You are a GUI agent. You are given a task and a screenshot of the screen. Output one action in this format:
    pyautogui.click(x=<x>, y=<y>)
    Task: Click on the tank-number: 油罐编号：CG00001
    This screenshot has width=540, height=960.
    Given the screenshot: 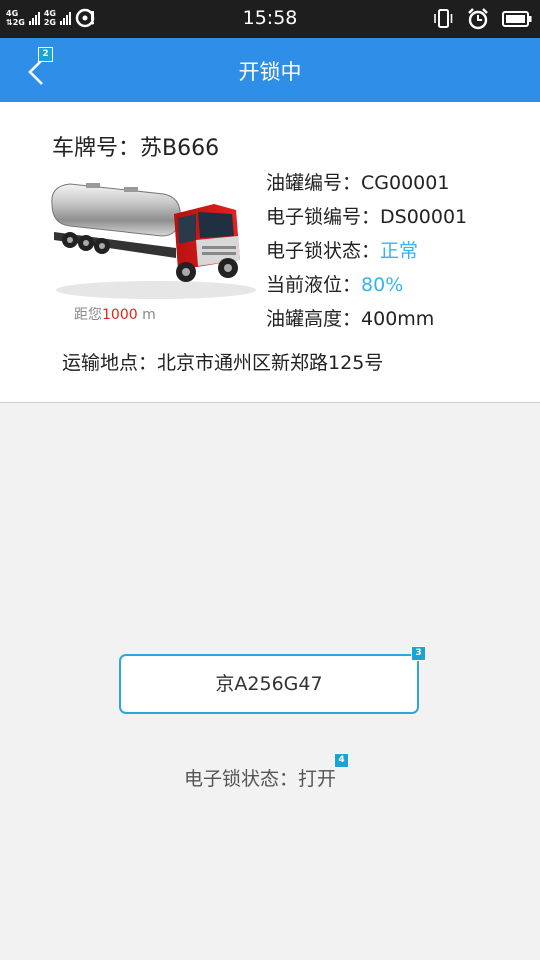 What is the action you would take?
    pyautogui.click(x=357, y=181)
    